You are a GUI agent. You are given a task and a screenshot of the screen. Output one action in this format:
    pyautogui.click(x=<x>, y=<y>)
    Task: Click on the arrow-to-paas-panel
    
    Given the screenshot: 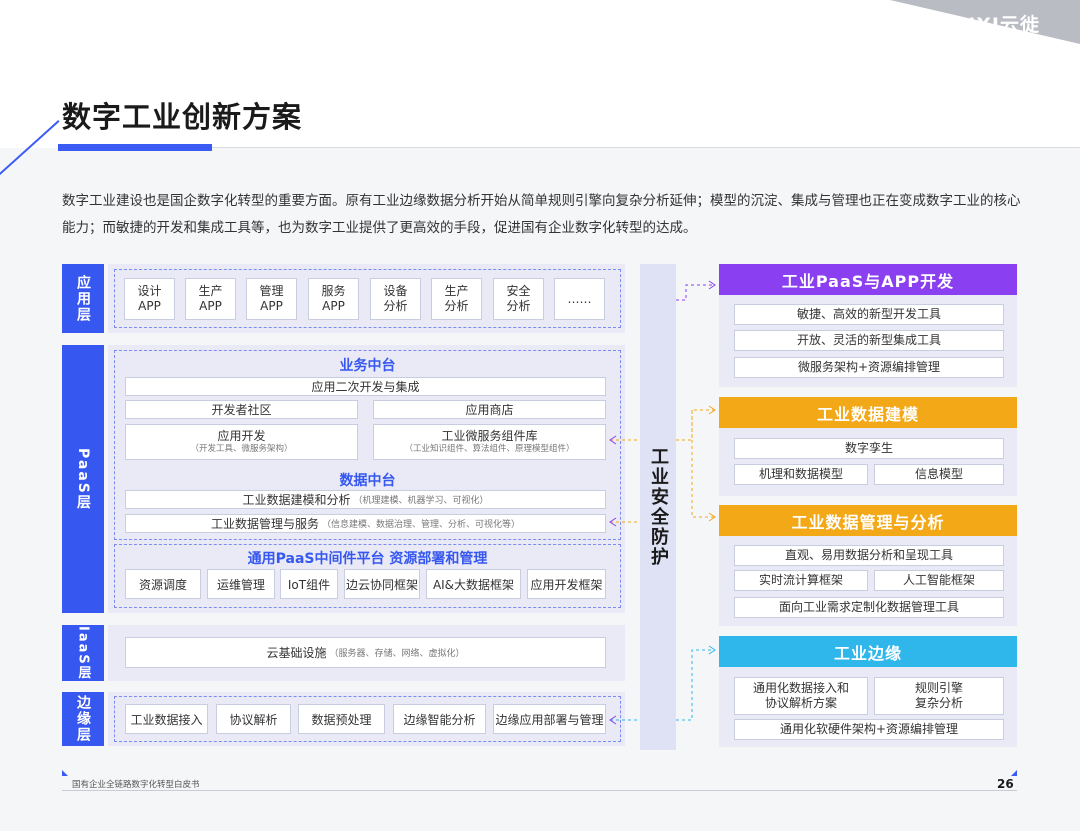 What is the action you would take?
    pyautogui.click(x=695, y=292)
    